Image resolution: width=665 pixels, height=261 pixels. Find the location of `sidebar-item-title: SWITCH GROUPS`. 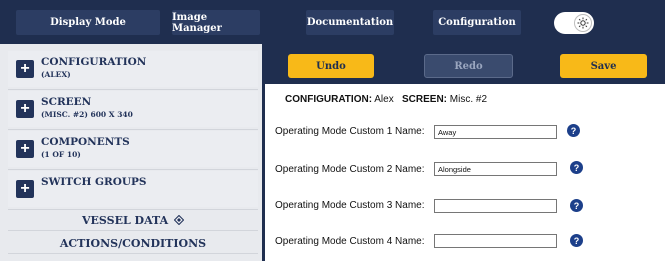

sidebar-item-title: SWITCH GROUPS is located at coordinates (94, 182).